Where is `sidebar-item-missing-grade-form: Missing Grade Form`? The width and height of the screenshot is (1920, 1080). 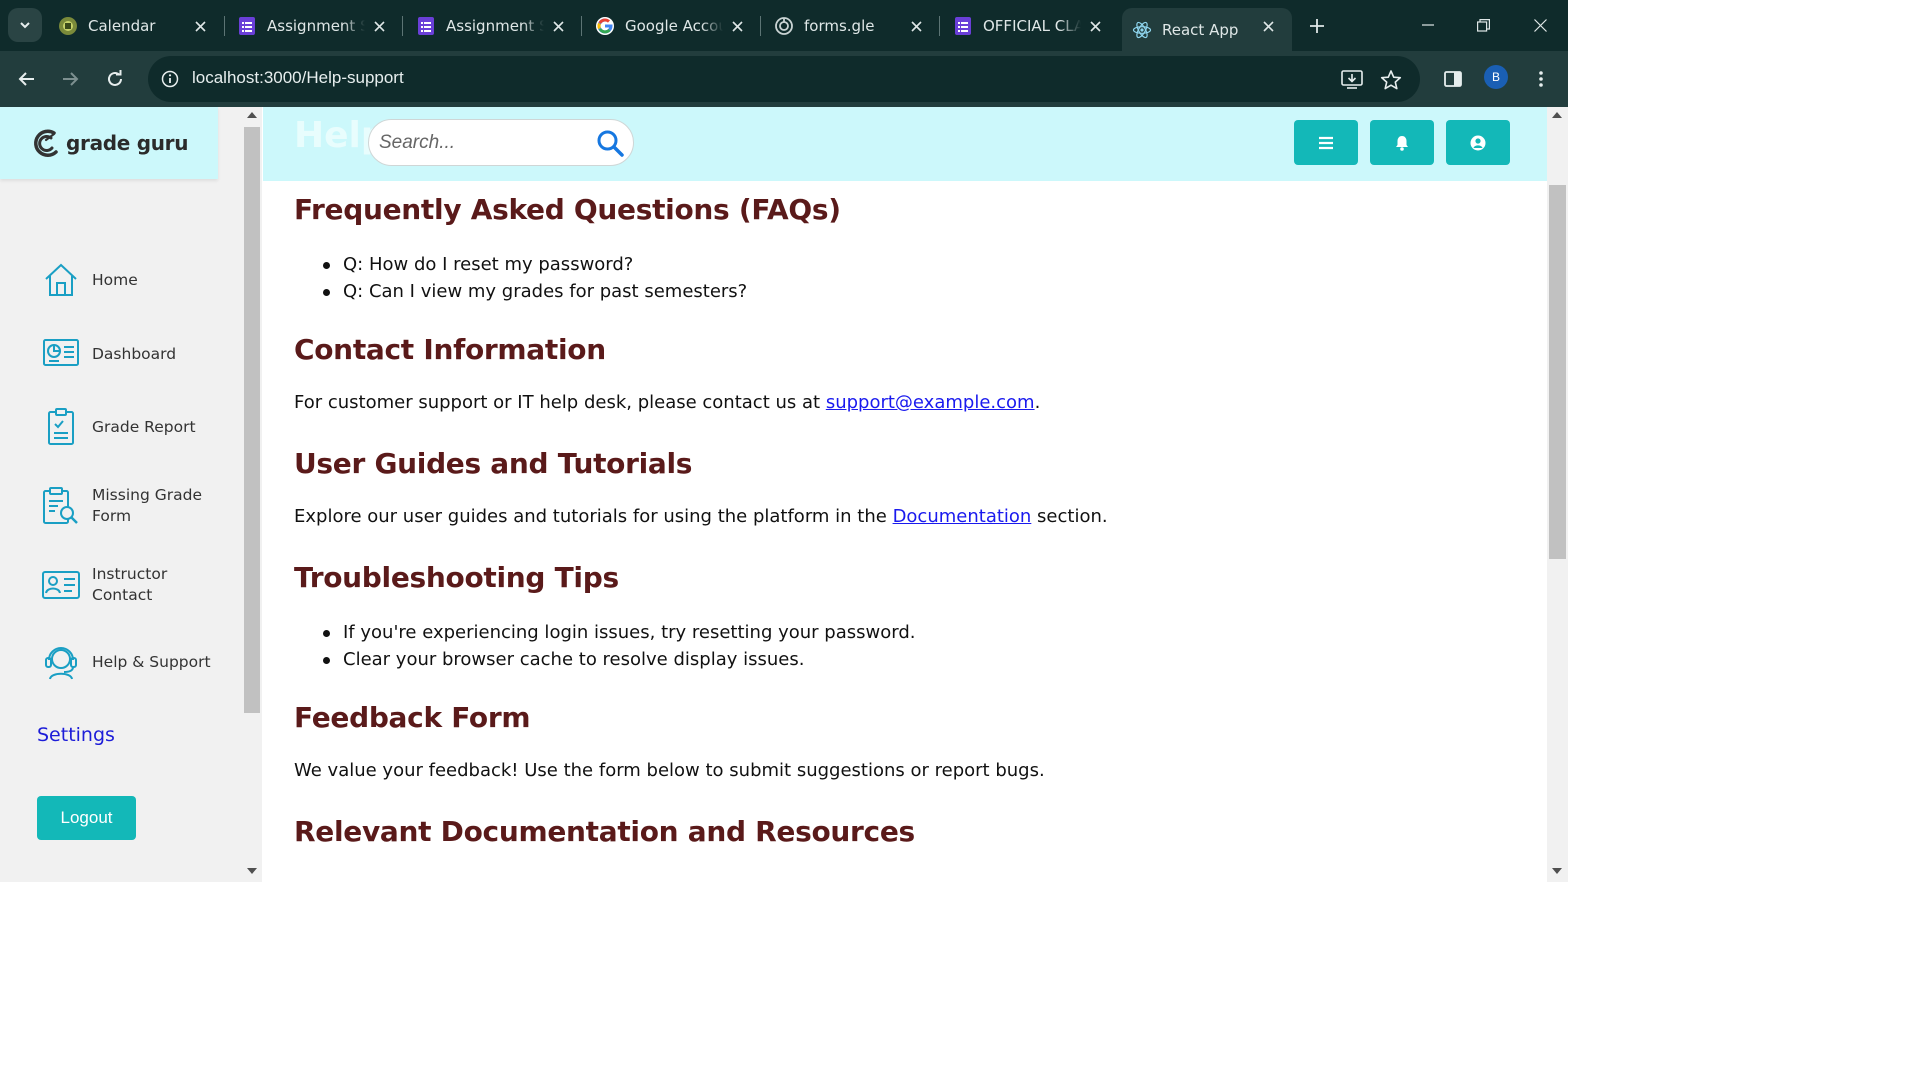 sidebar-item-missing-grade-form: Missing Grade Form is located at coordinates (127, 506).